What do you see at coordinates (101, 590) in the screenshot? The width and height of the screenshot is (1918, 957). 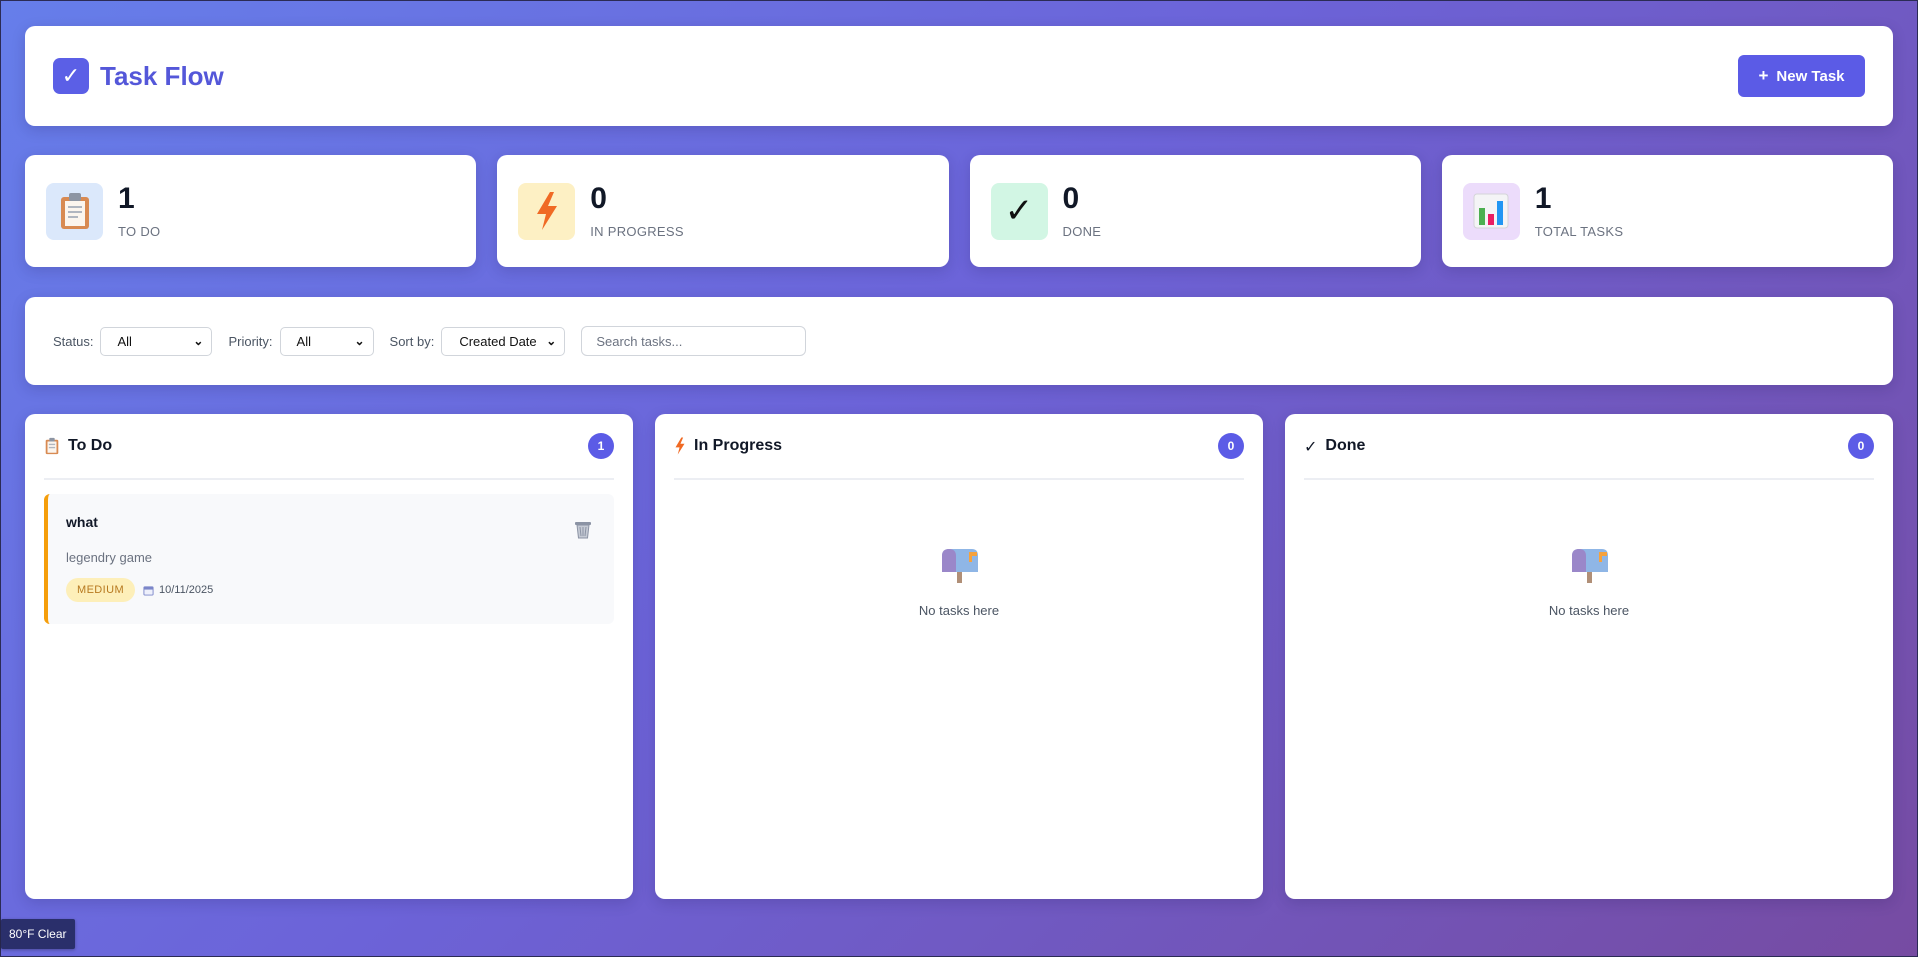 I see `priority-badge: MEDIUM` at bounding box center [101, 590].